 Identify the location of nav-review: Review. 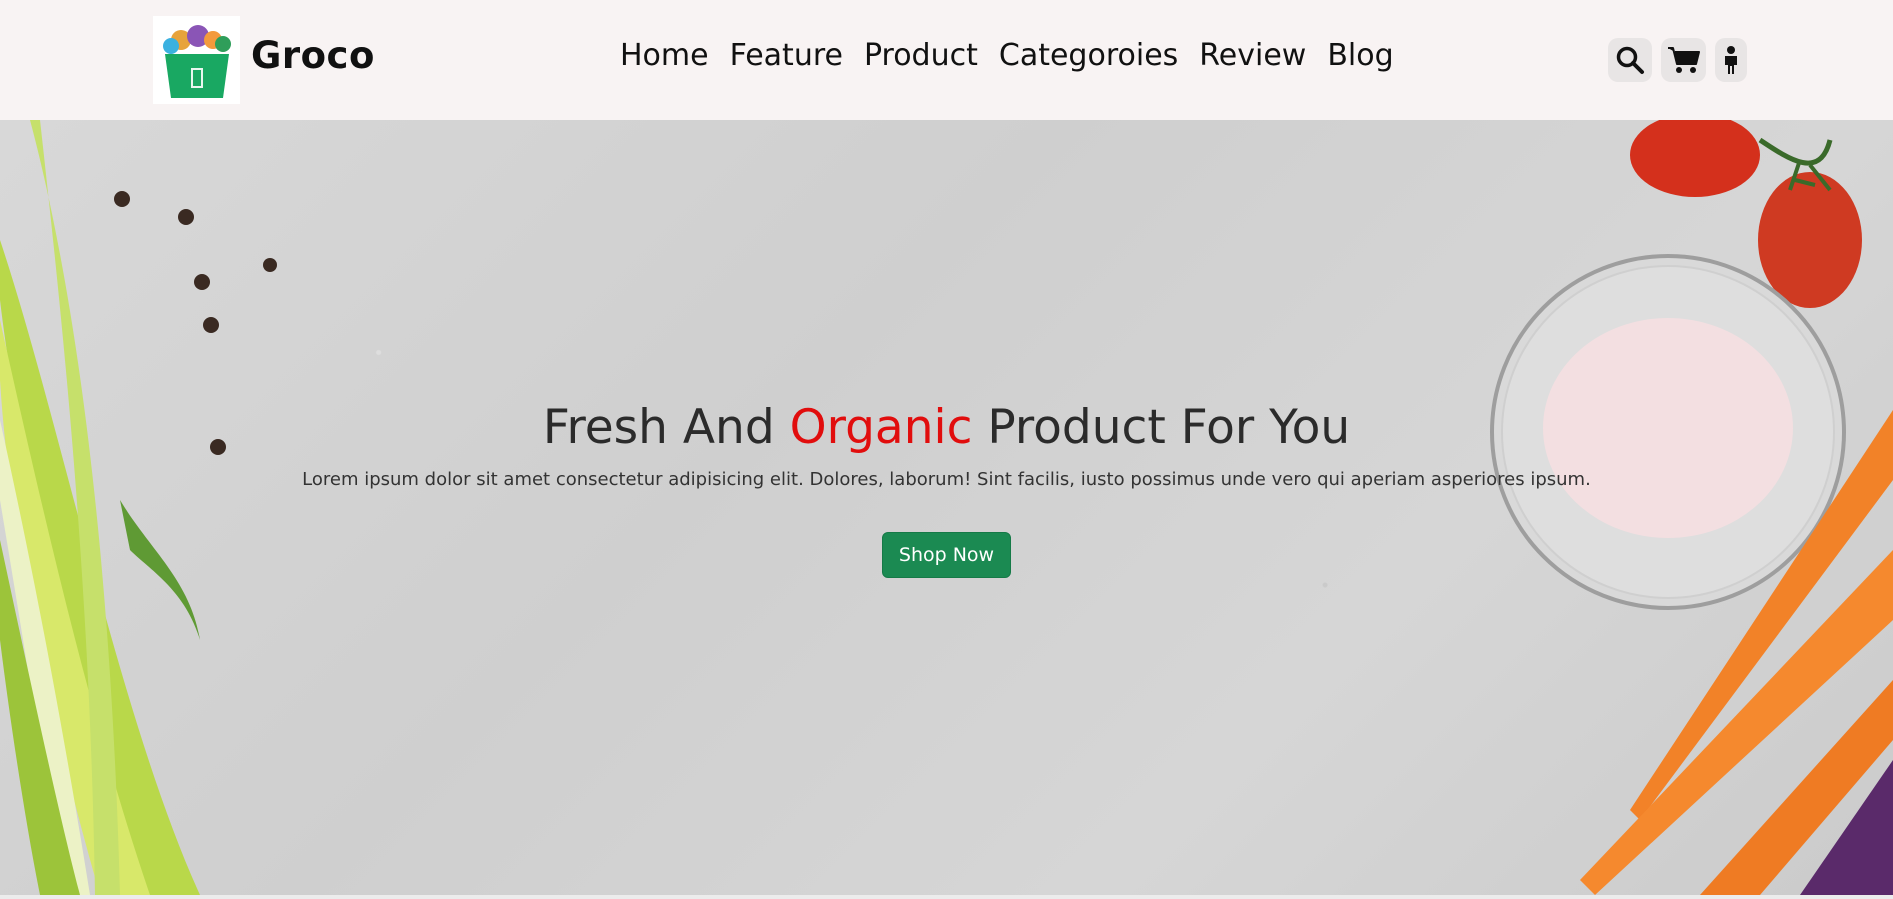
(1252, 55).